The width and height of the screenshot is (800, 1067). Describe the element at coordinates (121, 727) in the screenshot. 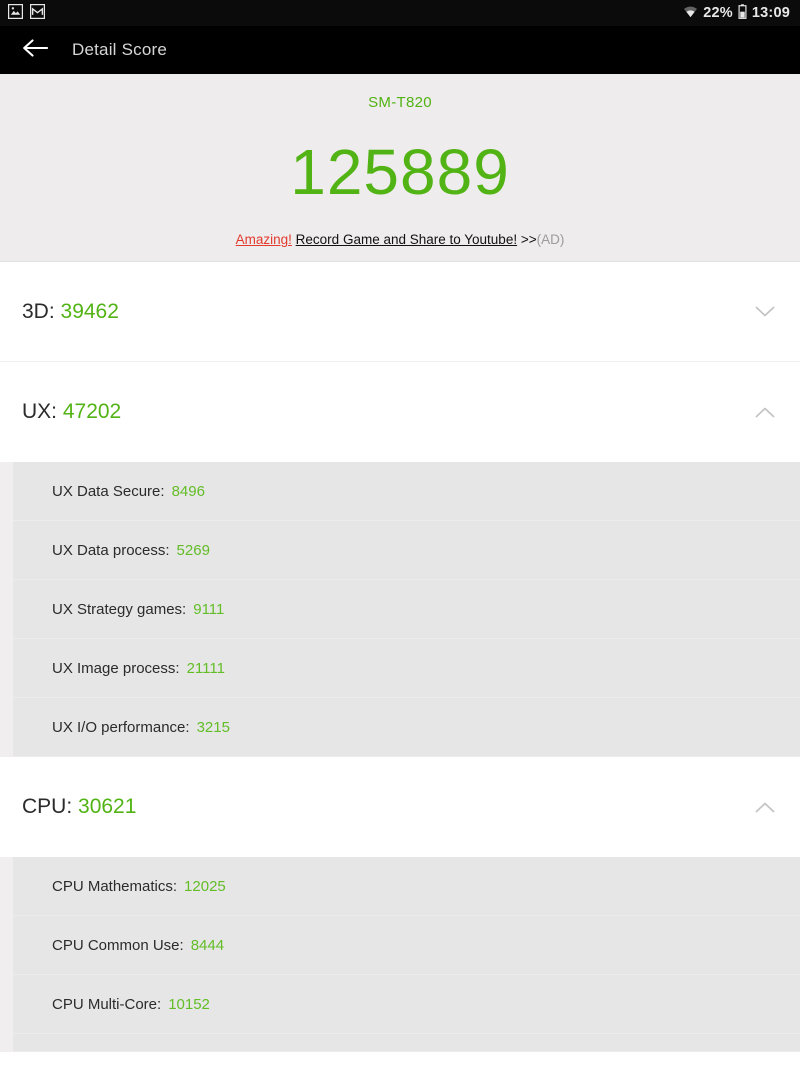

I see `sub-score-label: UX I/O performance:` at that location.